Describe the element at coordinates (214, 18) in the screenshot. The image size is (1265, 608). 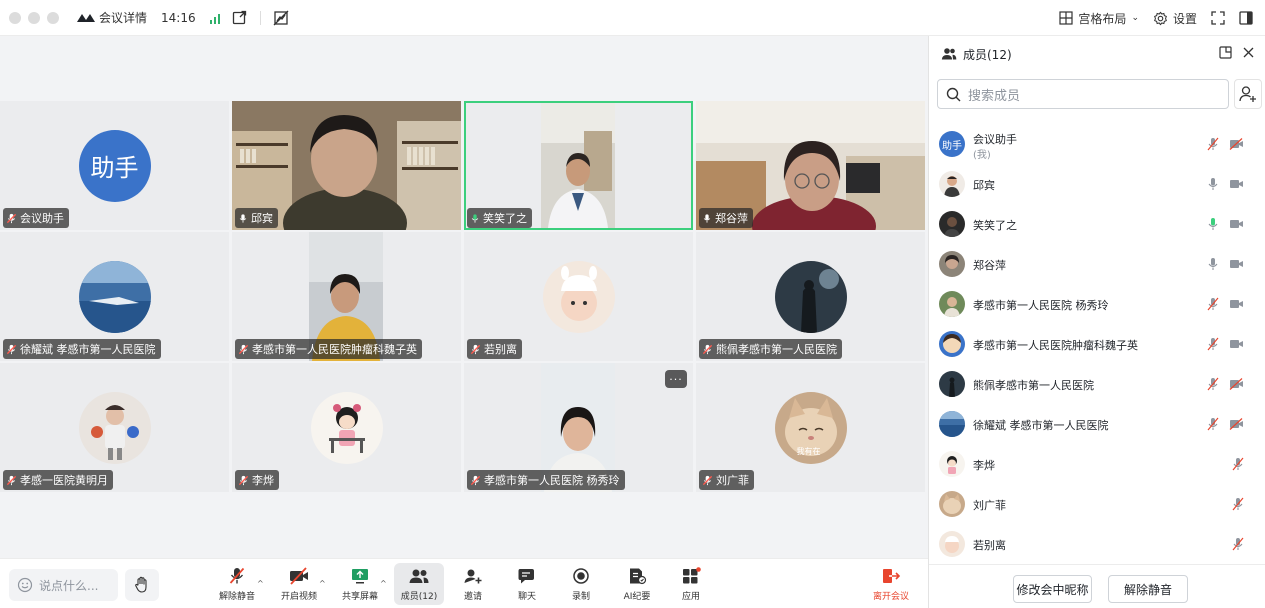
I see `network-signal-icon` at that location.